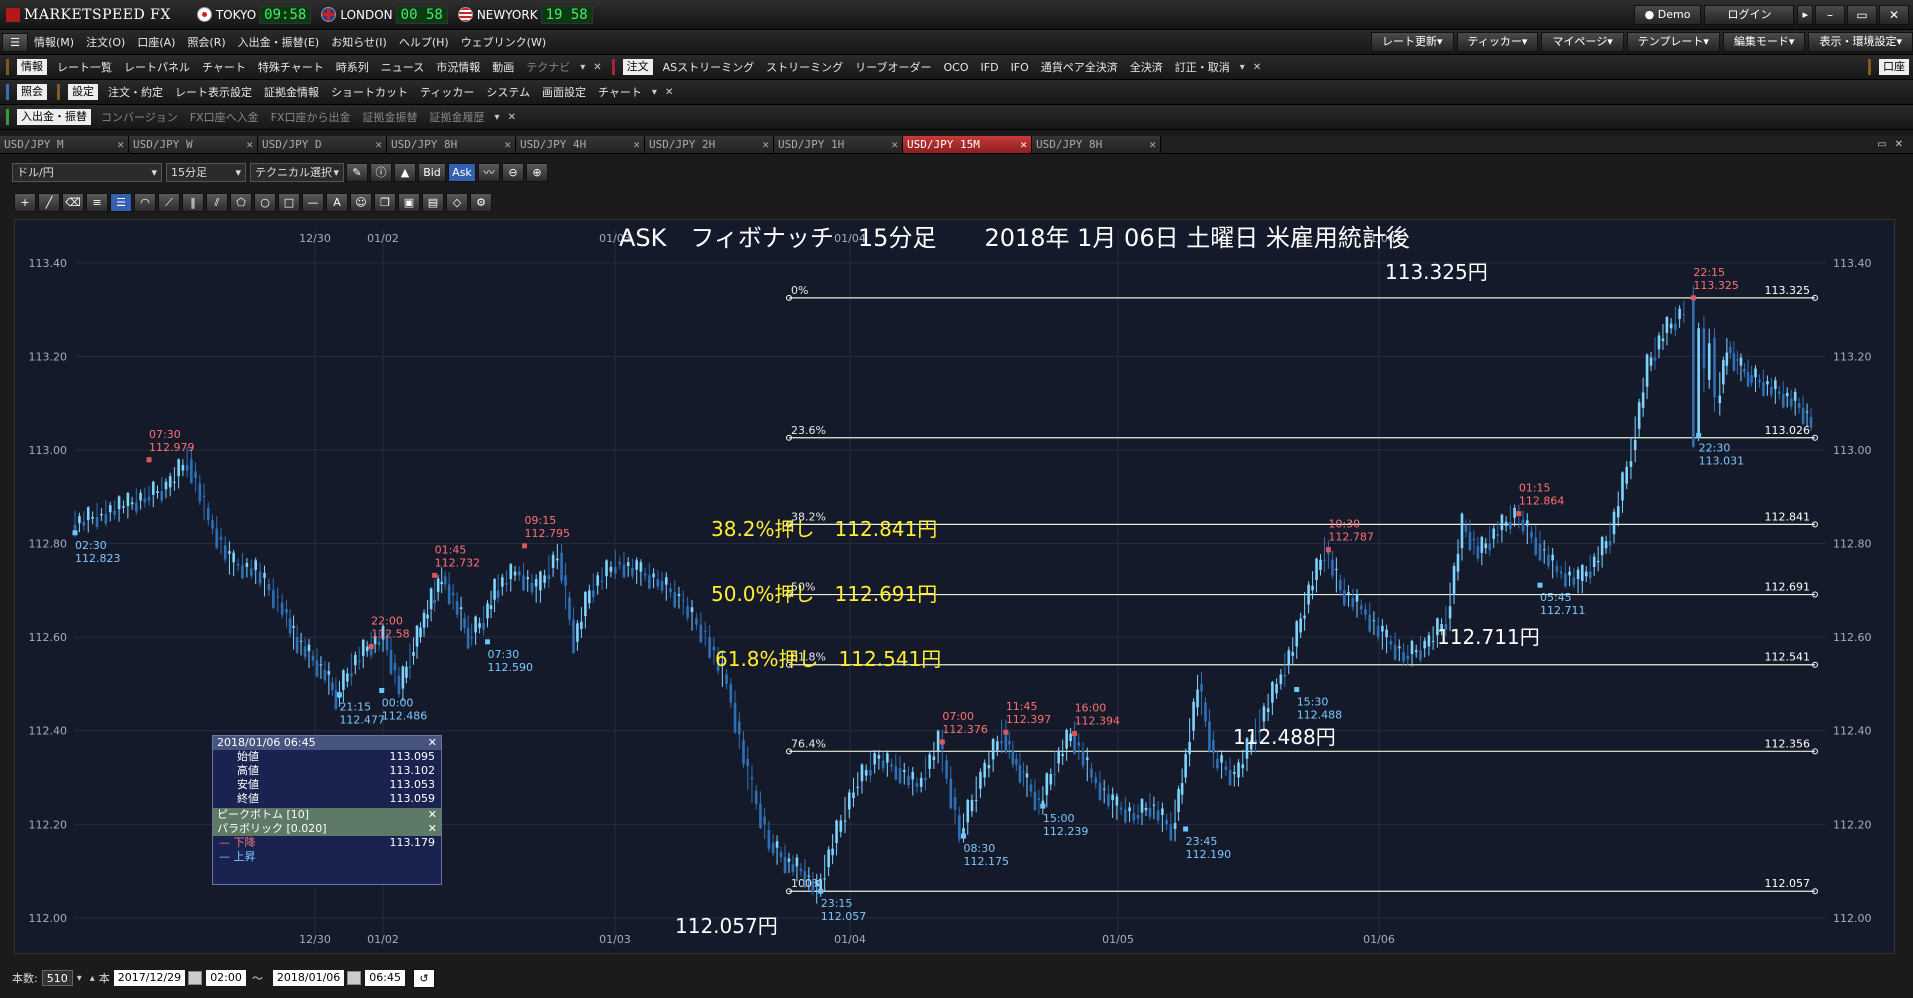 This screenshot has height=998, width=1913. Describe the element at coordinates (291, 67) in the screenshot. I see `toolbar-item: 特殊チャート` at that location.